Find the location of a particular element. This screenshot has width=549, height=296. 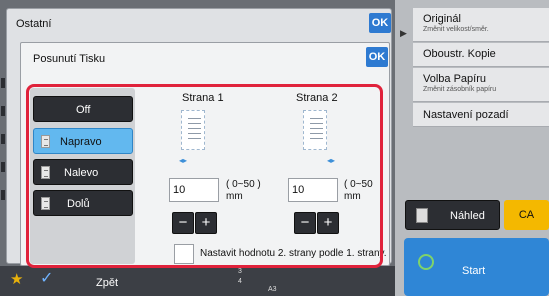

menu-item-title: Originál is located at coordinates (442, 19).